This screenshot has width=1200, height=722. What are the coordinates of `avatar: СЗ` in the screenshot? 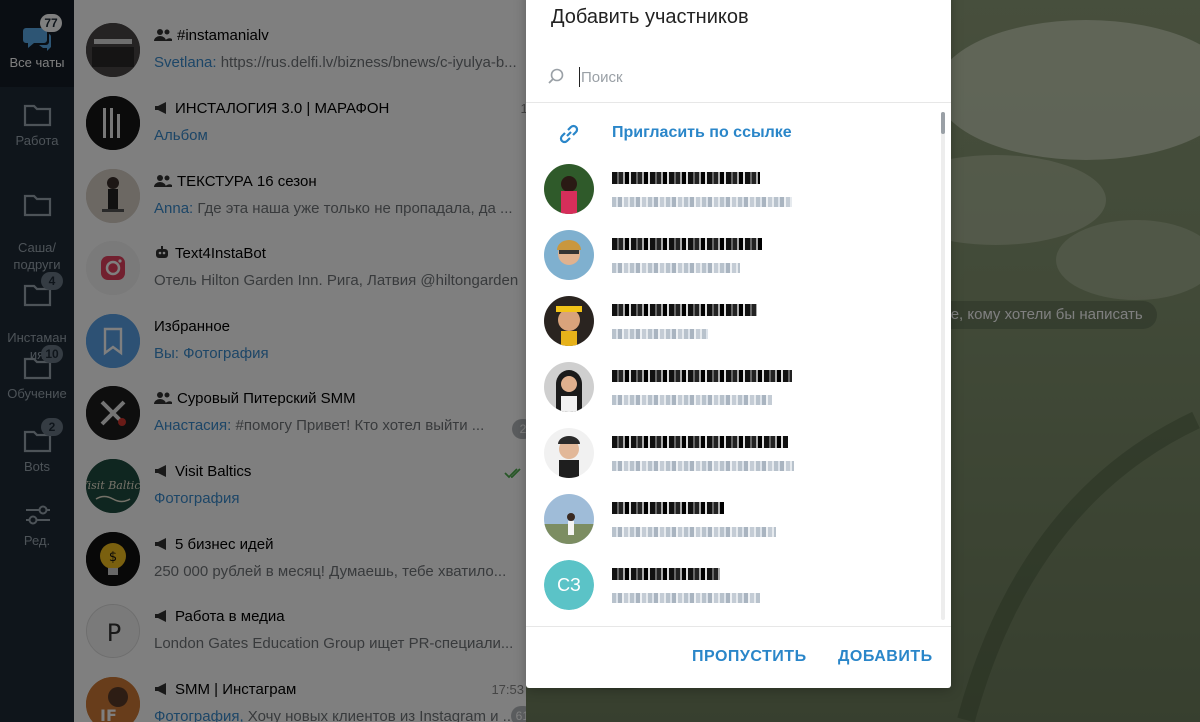 It's located at (569, 585).